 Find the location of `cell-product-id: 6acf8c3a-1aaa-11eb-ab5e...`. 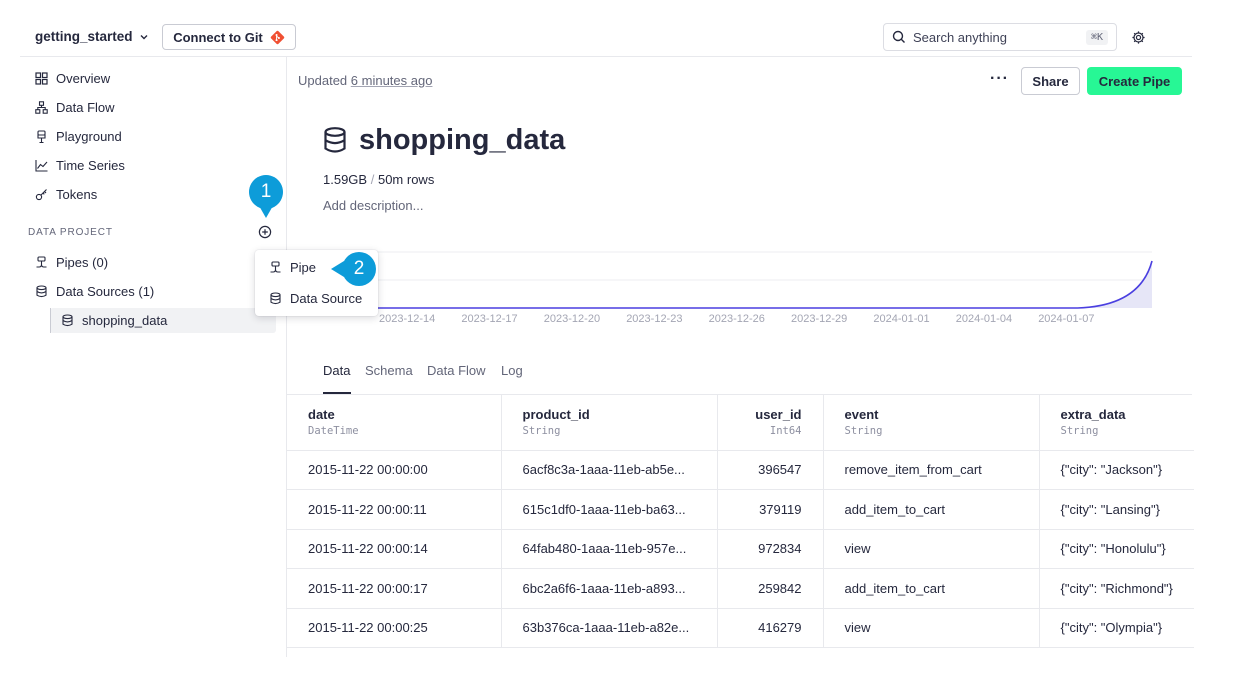

cell-product-id: 6acf8c3a-1aaa-11eb-ab5e... is located at coordinates (609, 470).